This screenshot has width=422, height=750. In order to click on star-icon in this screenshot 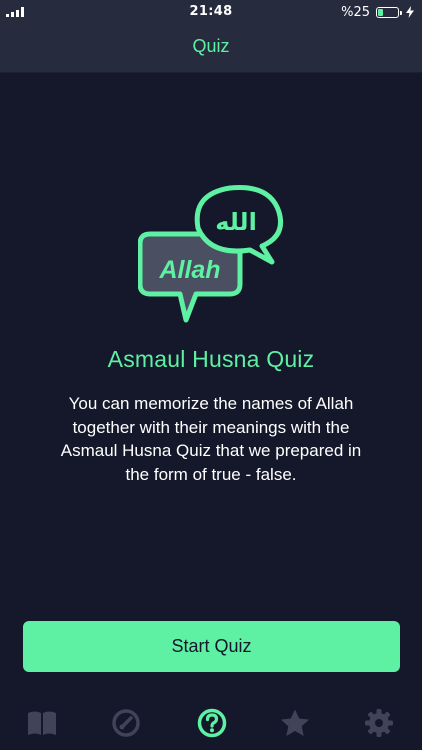, I will do `click(295, 722)`.